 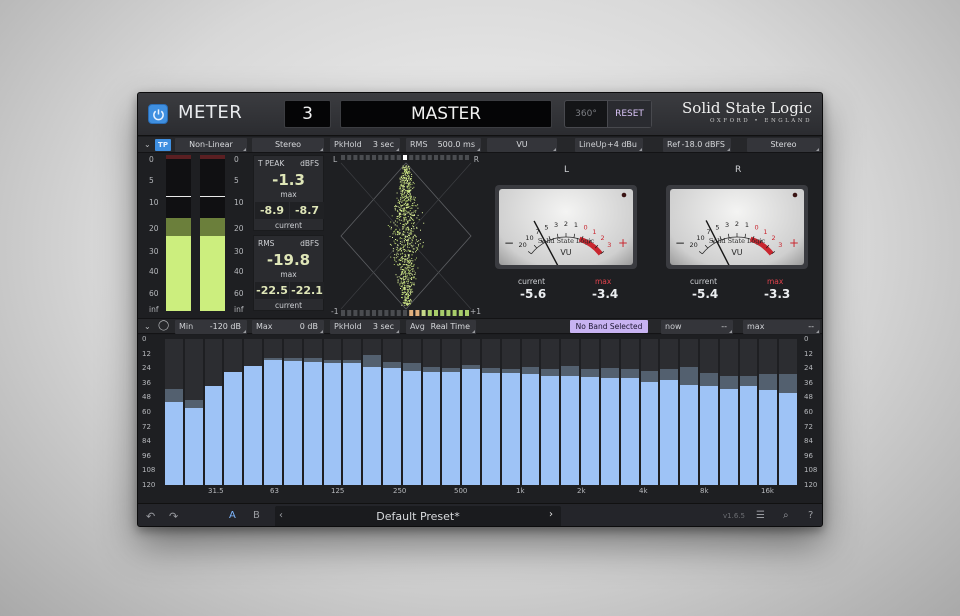 I want to click on spectrum-avg-dropdown: Avg Real Time, so click(x=441, y=327).